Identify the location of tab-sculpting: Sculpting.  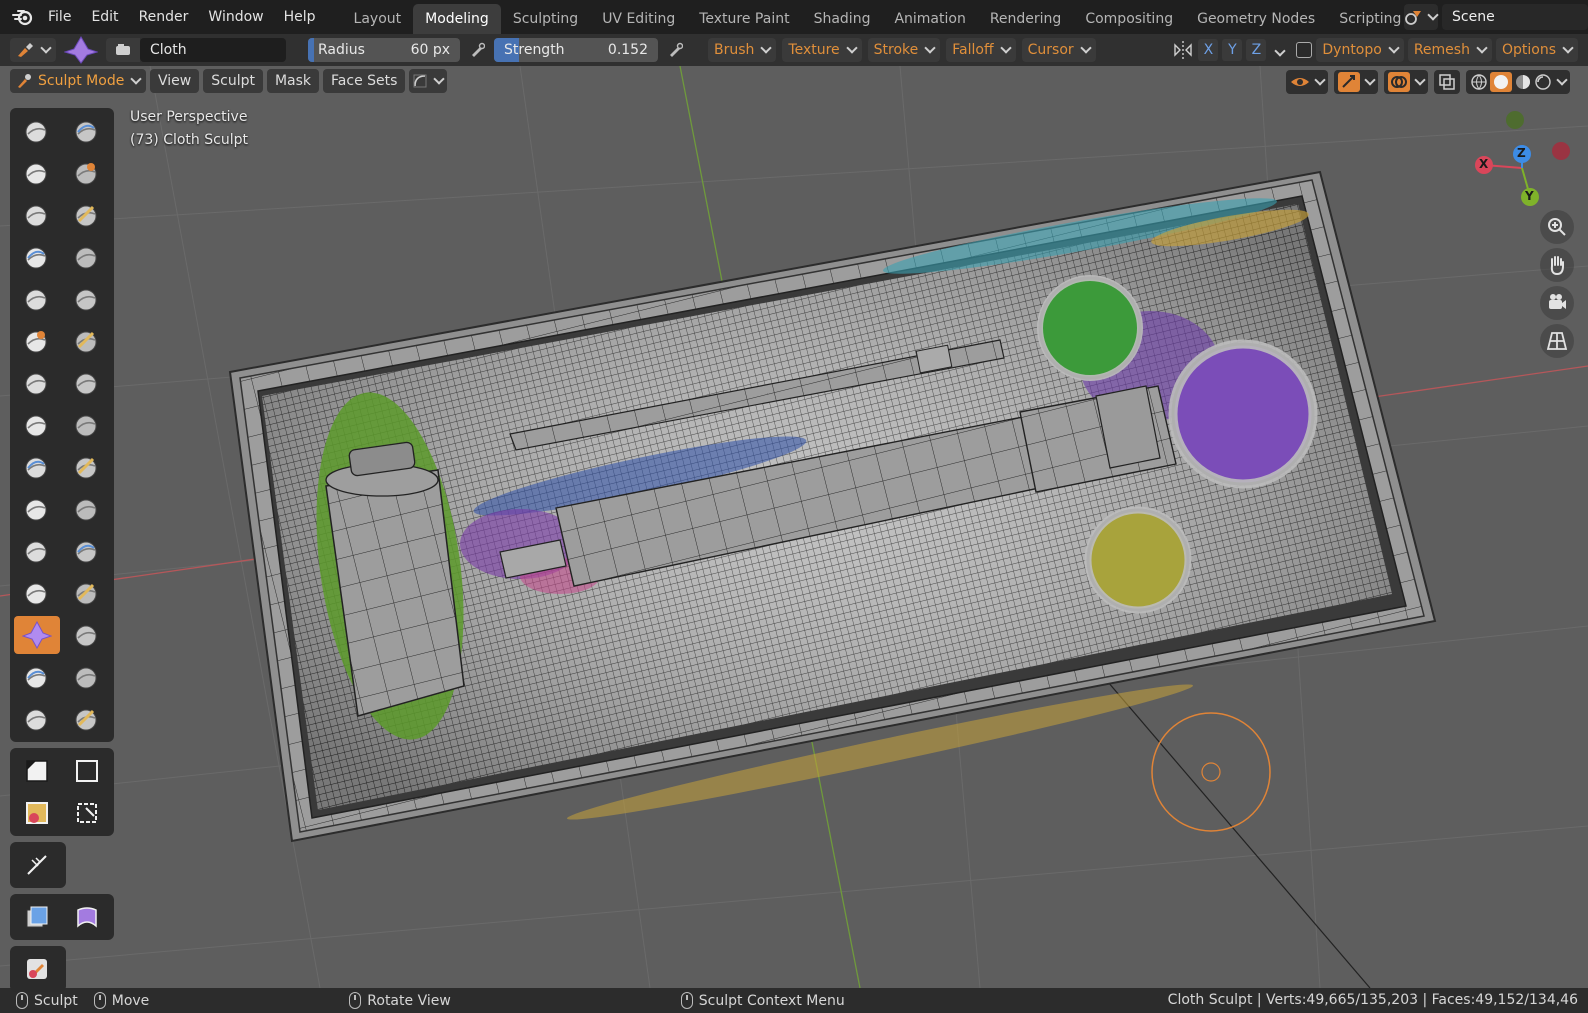
(545, 19).